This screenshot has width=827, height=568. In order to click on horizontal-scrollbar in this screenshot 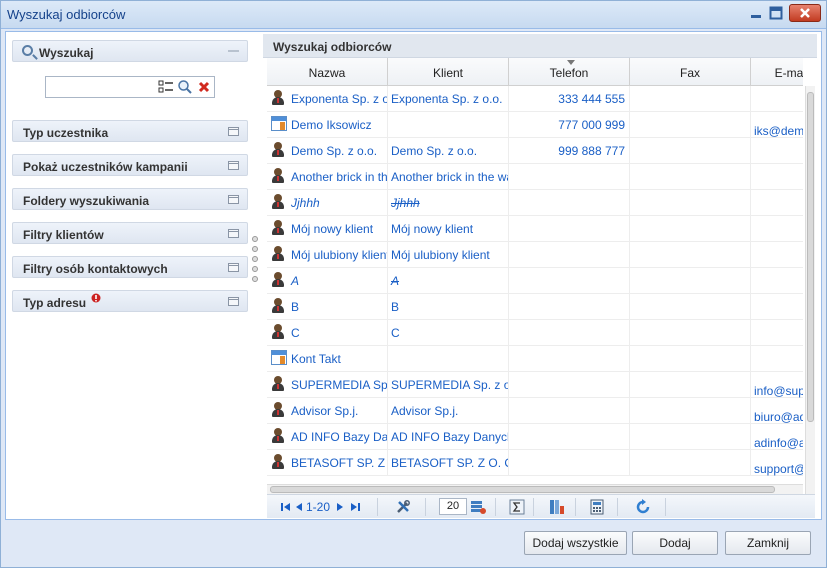, I will do `click(535, 489)`.